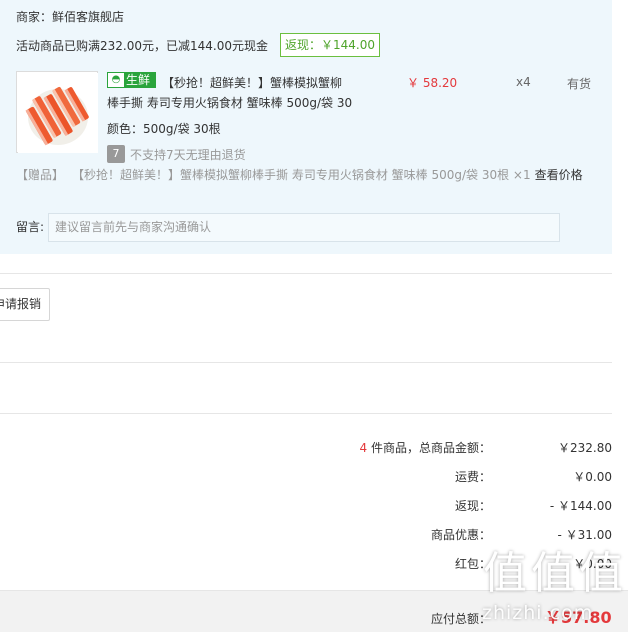  What do you see at coordinates (585, 535) in the screenshot?
I see `discount-value: - ￥31.00` at bounding box center [585, 535].